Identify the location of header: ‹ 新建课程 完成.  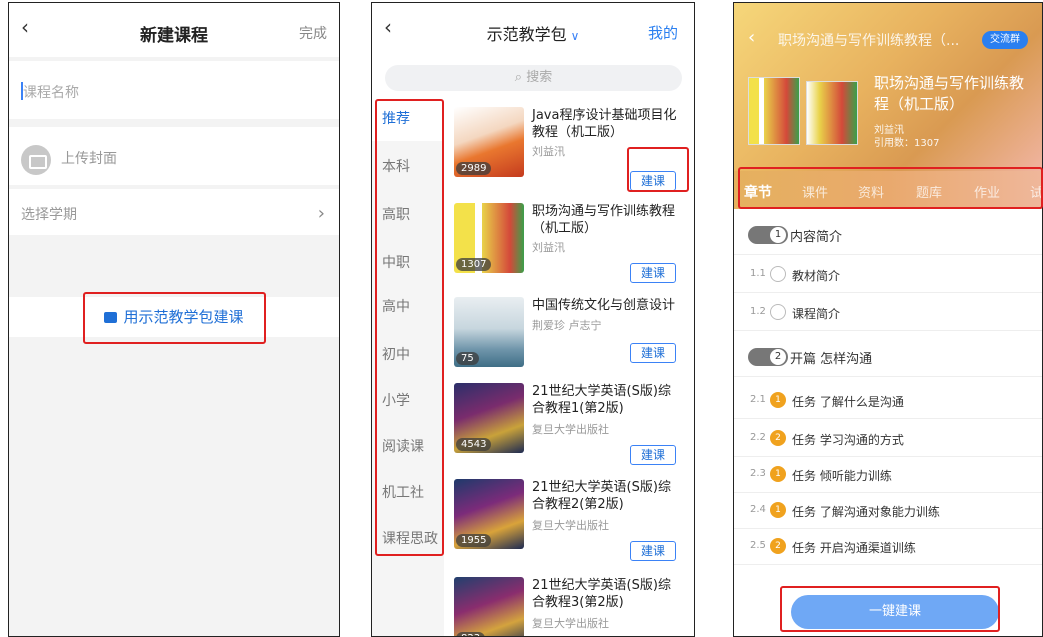
(174, 30).